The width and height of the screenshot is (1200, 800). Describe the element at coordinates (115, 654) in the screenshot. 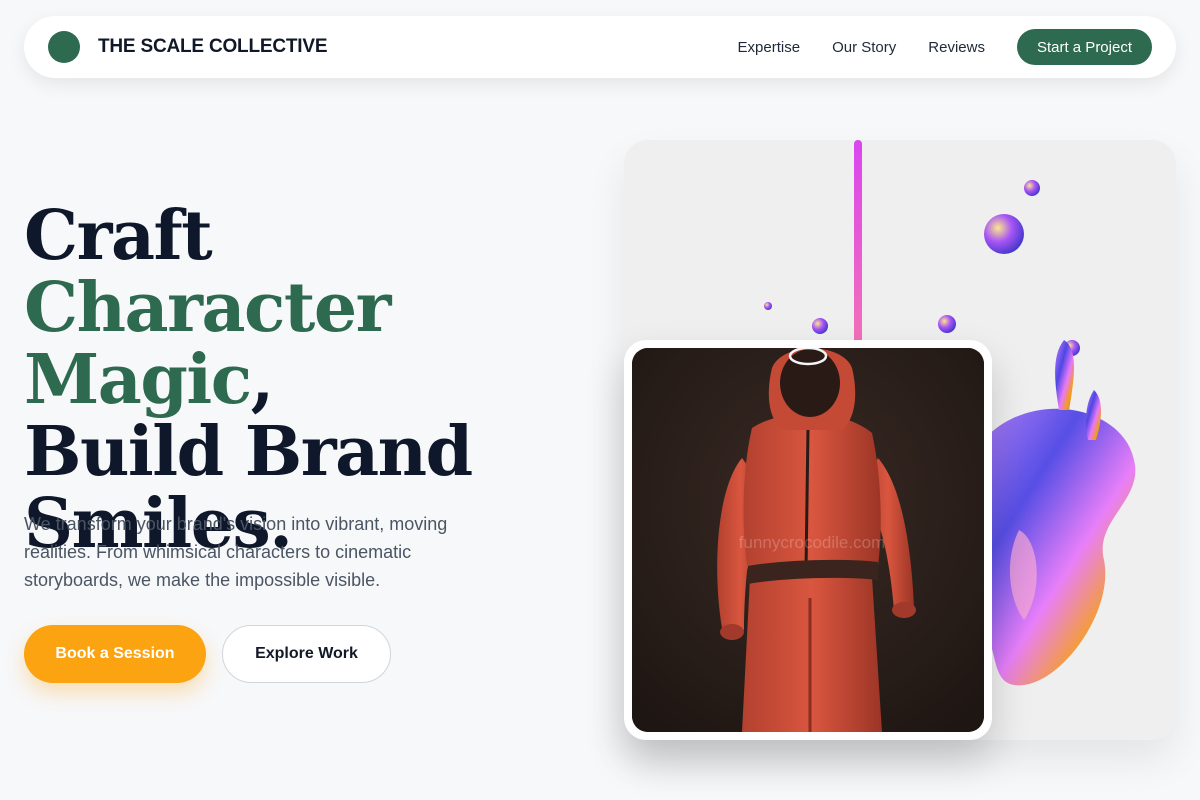

I see `book-session-button: Book a Session` at that location.